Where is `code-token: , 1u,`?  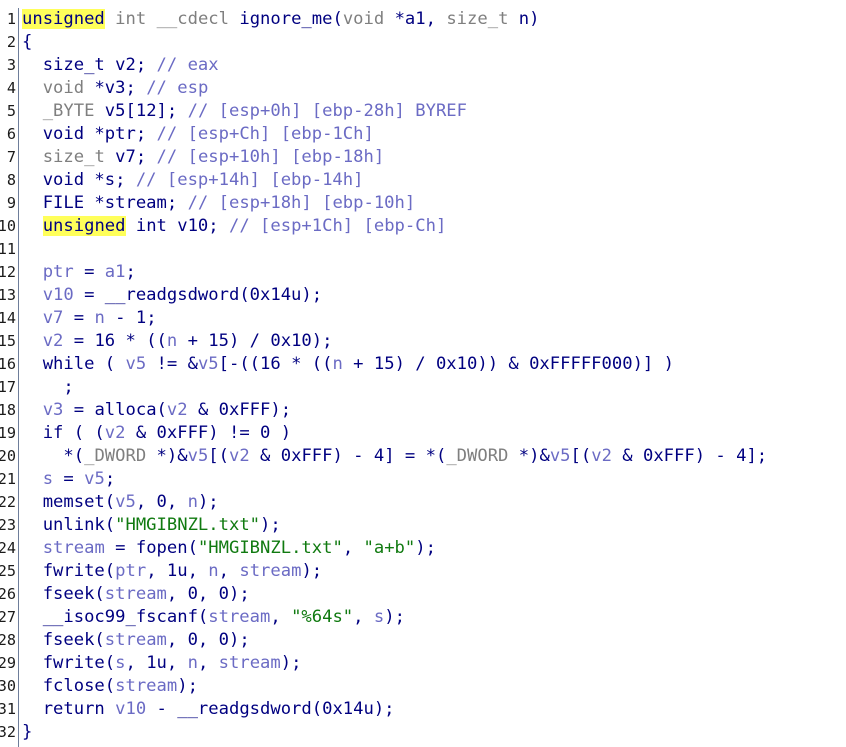
code-token: , 1u, is located at coordinates (157, 663).